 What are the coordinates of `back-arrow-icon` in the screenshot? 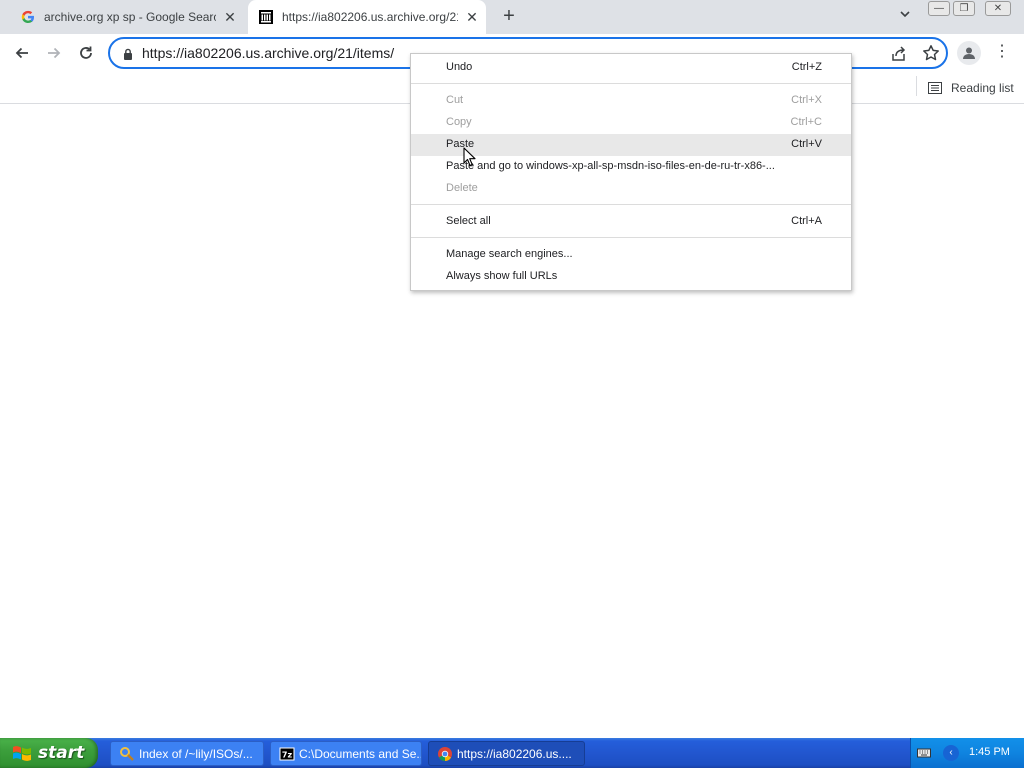 It's located at (22, 53).